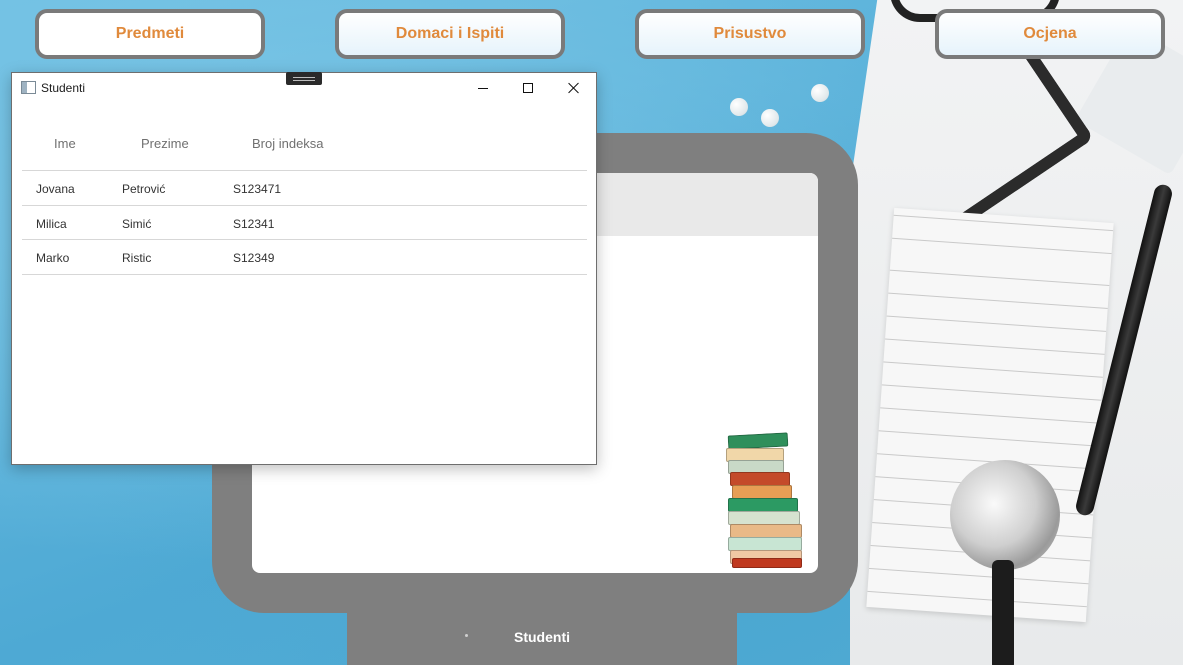  Describe the element at coordinates (254, 258) in the screenshot. I see `cell-broj-indeksa: S12349` at that location.